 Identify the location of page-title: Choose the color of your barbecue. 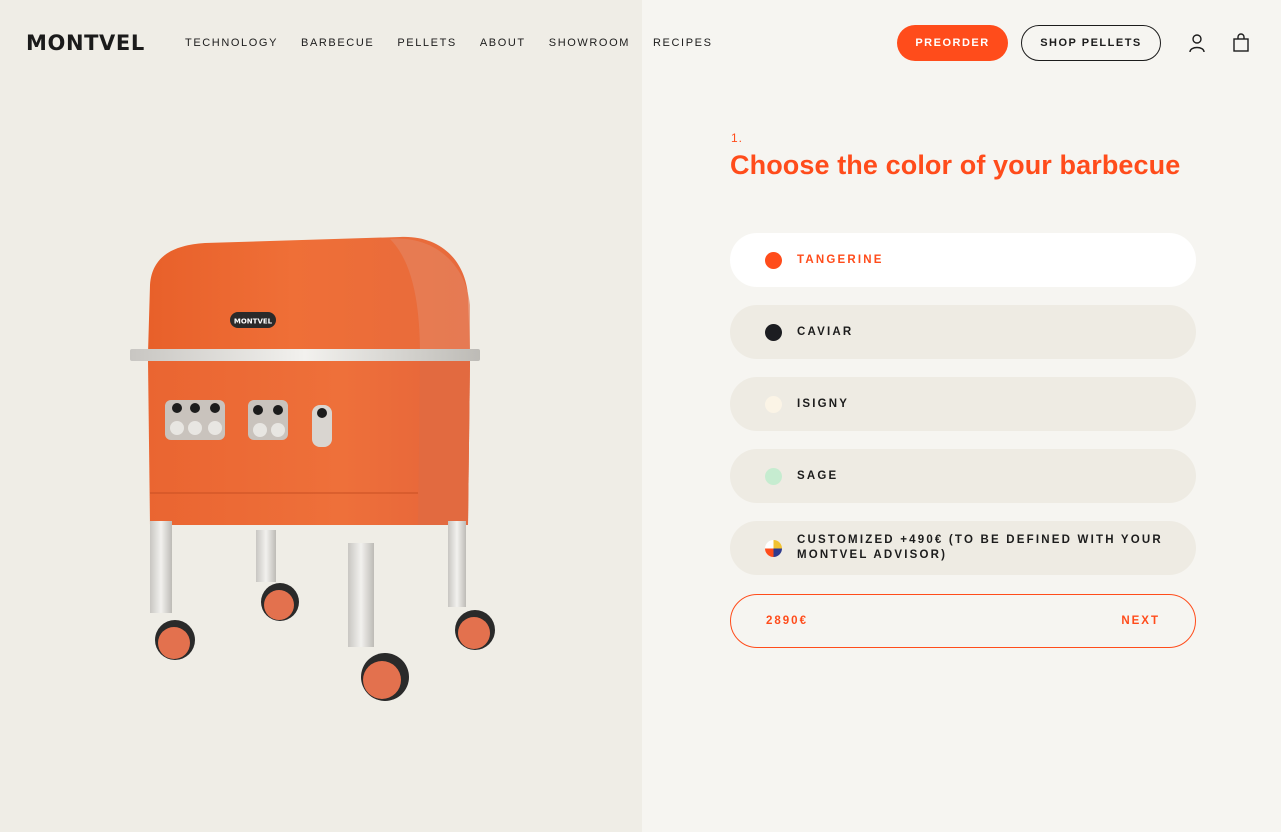
(955, 165).